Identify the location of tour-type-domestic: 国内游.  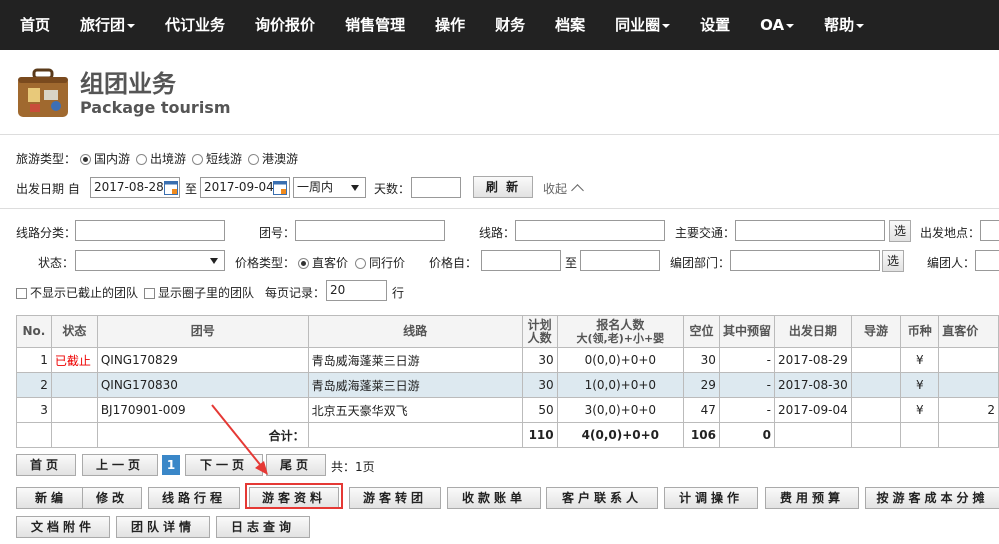
(105, 158).